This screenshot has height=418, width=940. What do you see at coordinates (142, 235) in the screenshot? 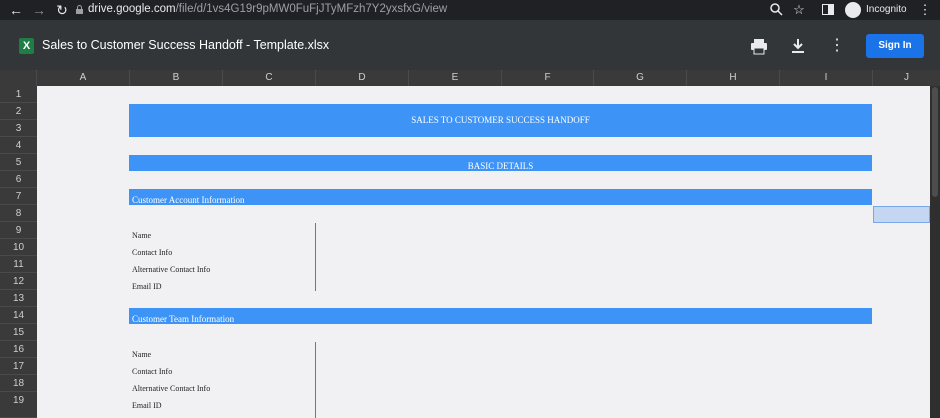
I see `account-name-label: Name` at bounding box center [142, 235].